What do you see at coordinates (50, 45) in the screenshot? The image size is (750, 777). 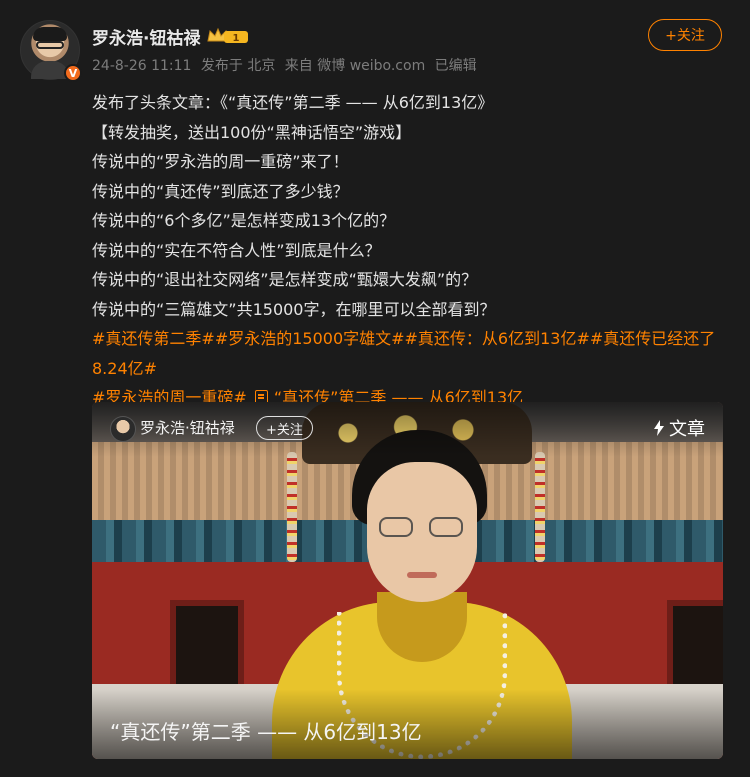 I see `avatar-glasses` at bounding box center [50, 45].